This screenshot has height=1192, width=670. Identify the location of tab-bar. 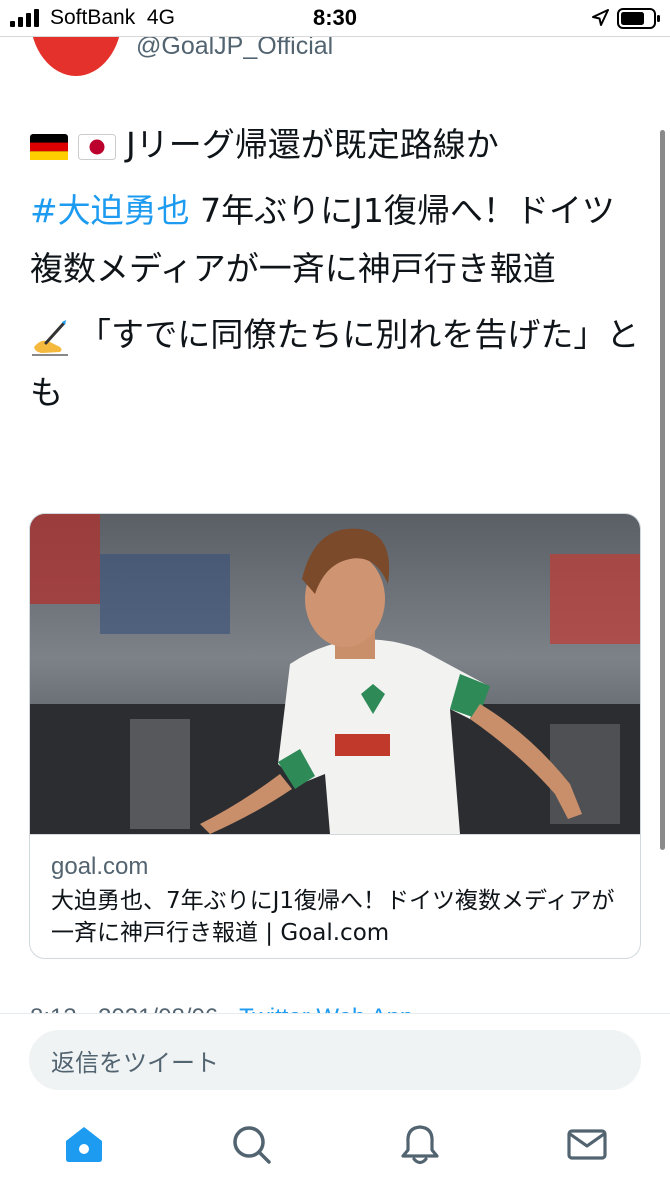
(335, 1150).